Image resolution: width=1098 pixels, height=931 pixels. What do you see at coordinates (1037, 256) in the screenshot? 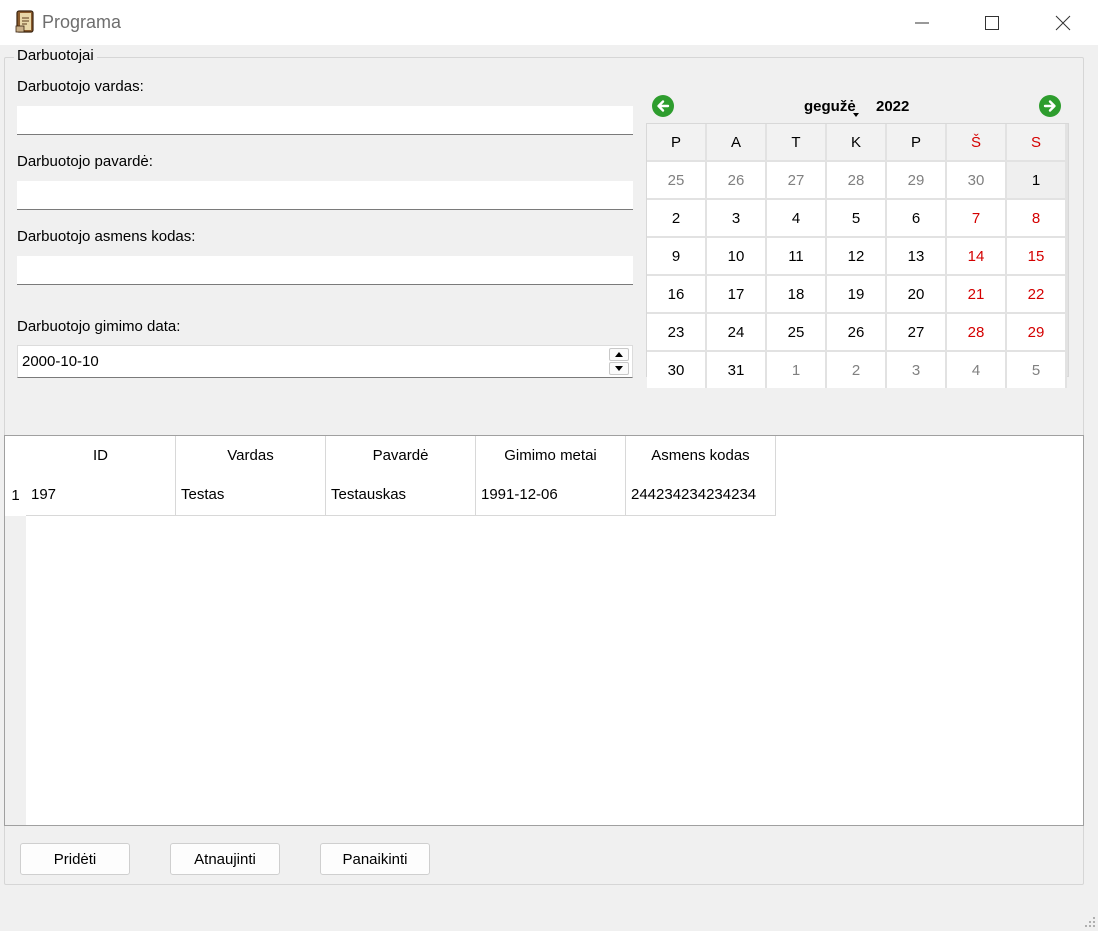
I see `calendar-day: 15` at bounding box center [1037, 256].